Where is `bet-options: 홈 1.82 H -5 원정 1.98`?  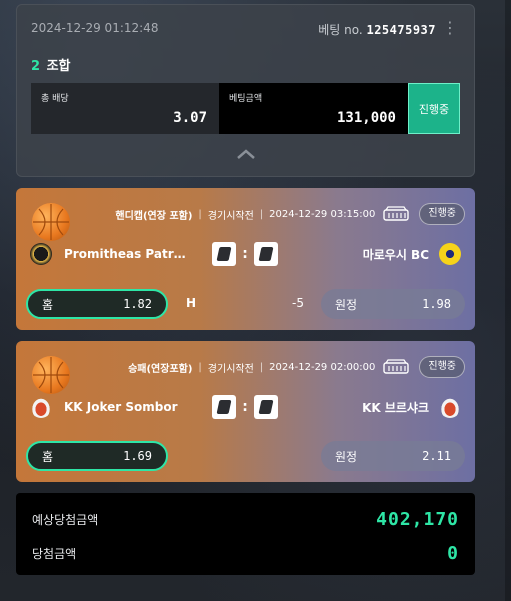
bet-options: 홈 1.82 H -5 원정 1.98 is located at coordinates (245, 304).